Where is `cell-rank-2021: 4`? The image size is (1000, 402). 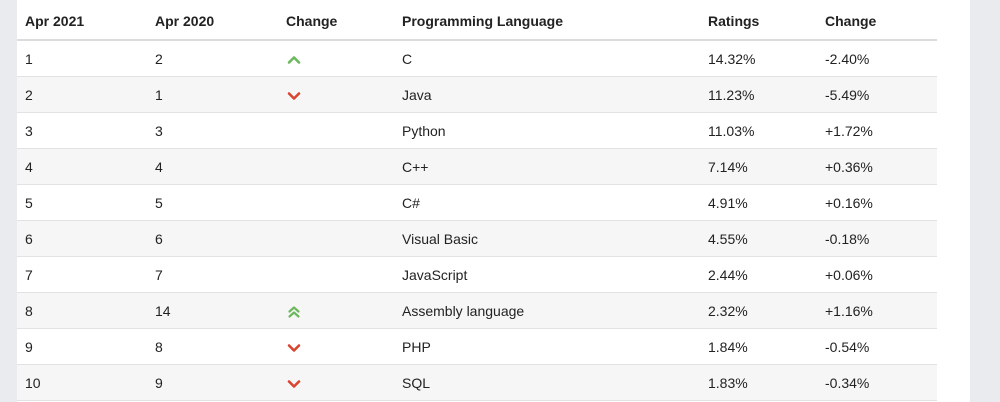
cell-rank-2021: 4 is located at coordinates (82, 166).